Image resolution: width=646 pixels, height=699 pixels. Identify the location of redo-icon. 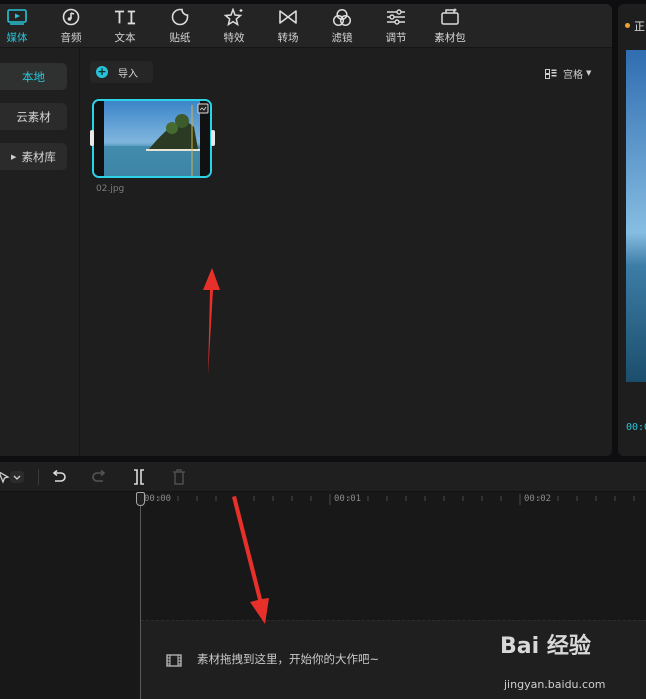
(99, 476).